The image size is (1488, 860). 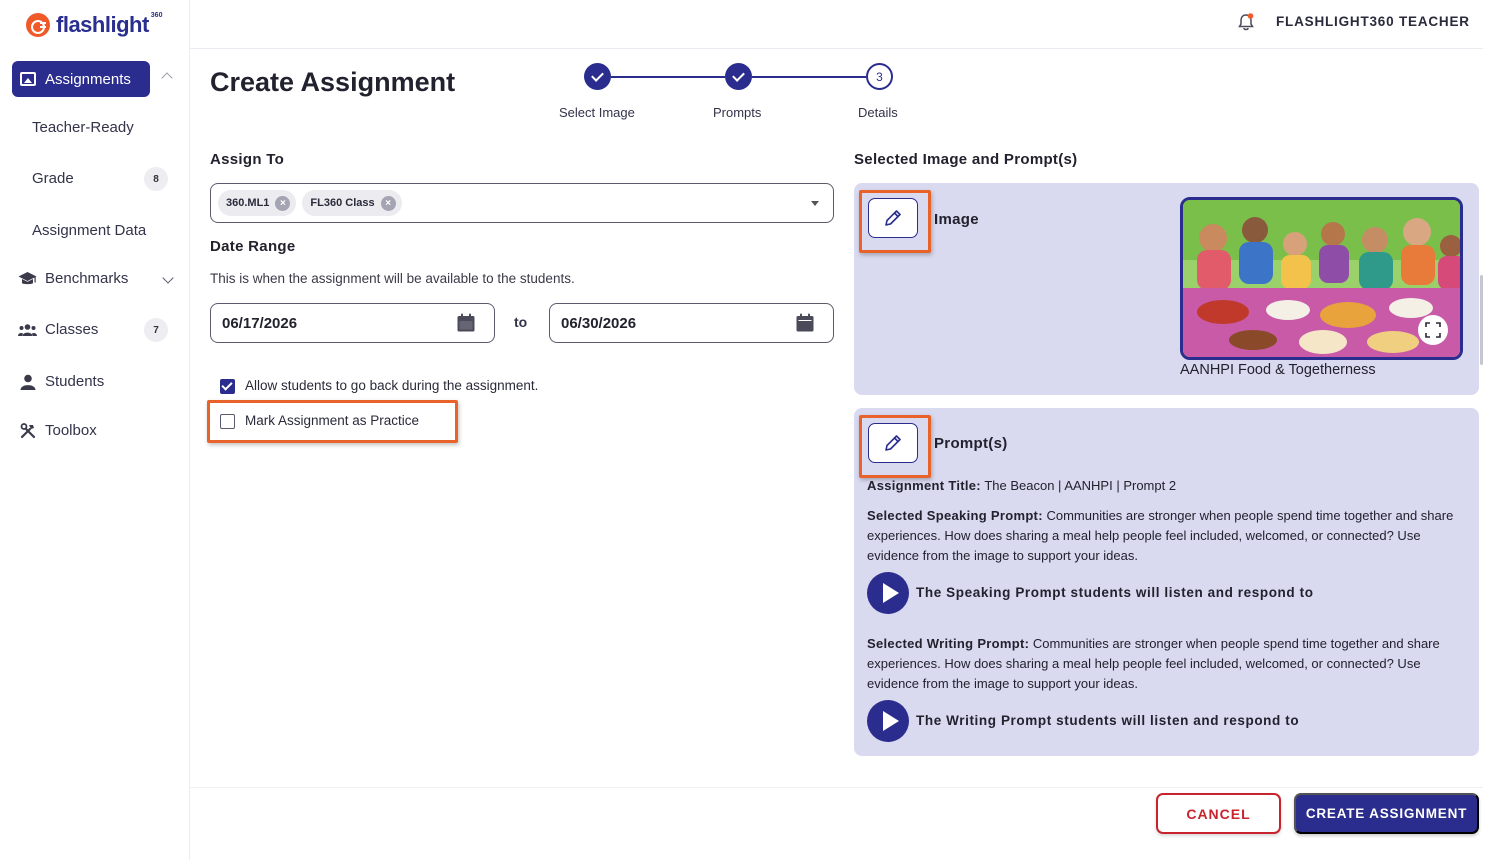 I want to click on expand-image-button, so click(x=1433, y=330).